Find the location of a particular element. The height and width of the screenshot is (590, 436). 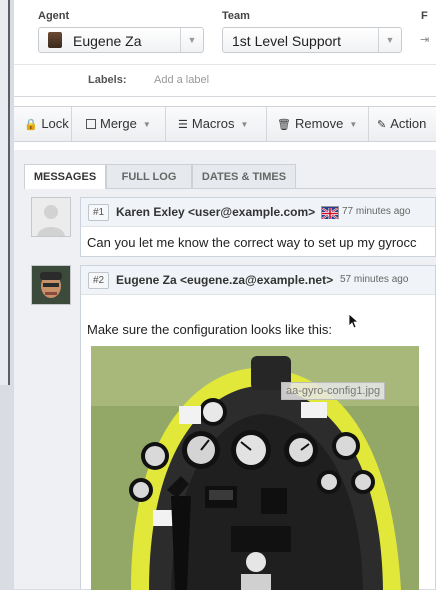

labels-row: Labels: Add a label is located at coordinates (225, 80).